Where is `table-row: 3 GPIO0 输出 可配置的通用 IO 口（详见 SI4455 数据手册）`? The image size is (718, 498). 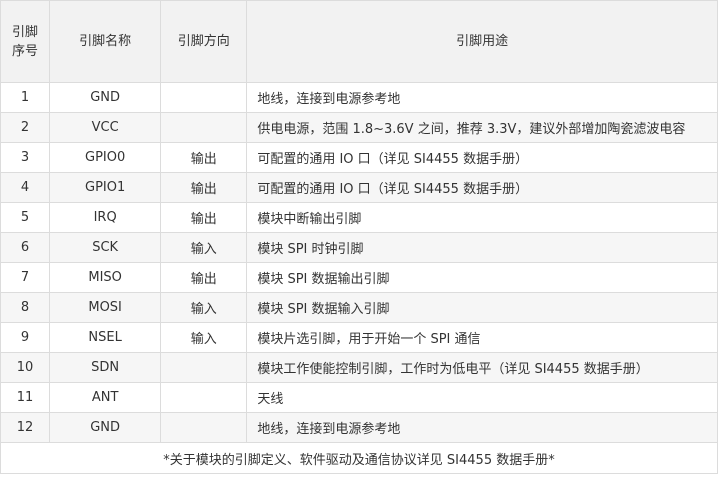
table-row: 3 GPIO0 输出 可配置的通用 IO 口（详见 SI4455 数据手册） is located at coordinates (359, 157).